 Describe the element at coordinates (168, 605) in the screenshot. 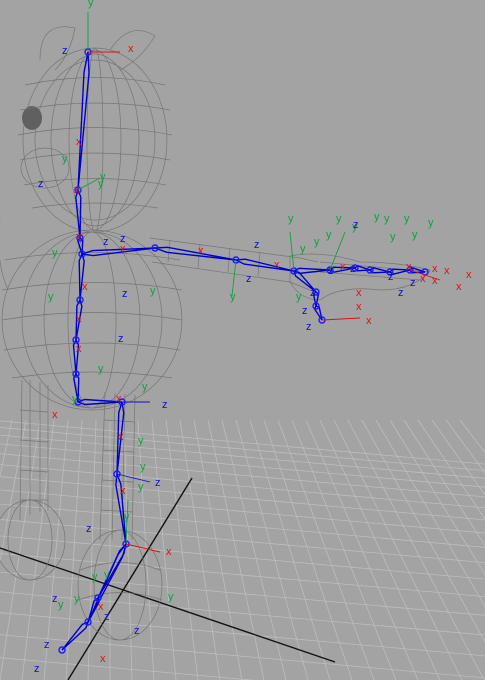

I see `grid-axis-line` at that location.